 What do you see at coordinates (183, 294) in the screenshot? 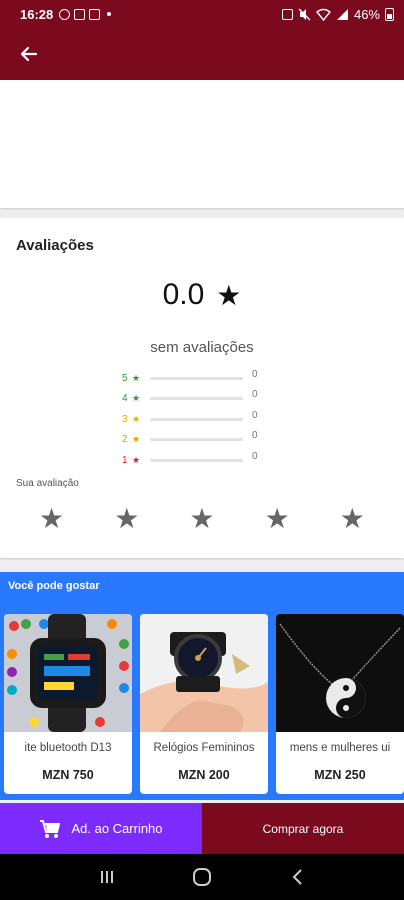
I see `rating-score: 0.0` at bounding box center [183, 294].